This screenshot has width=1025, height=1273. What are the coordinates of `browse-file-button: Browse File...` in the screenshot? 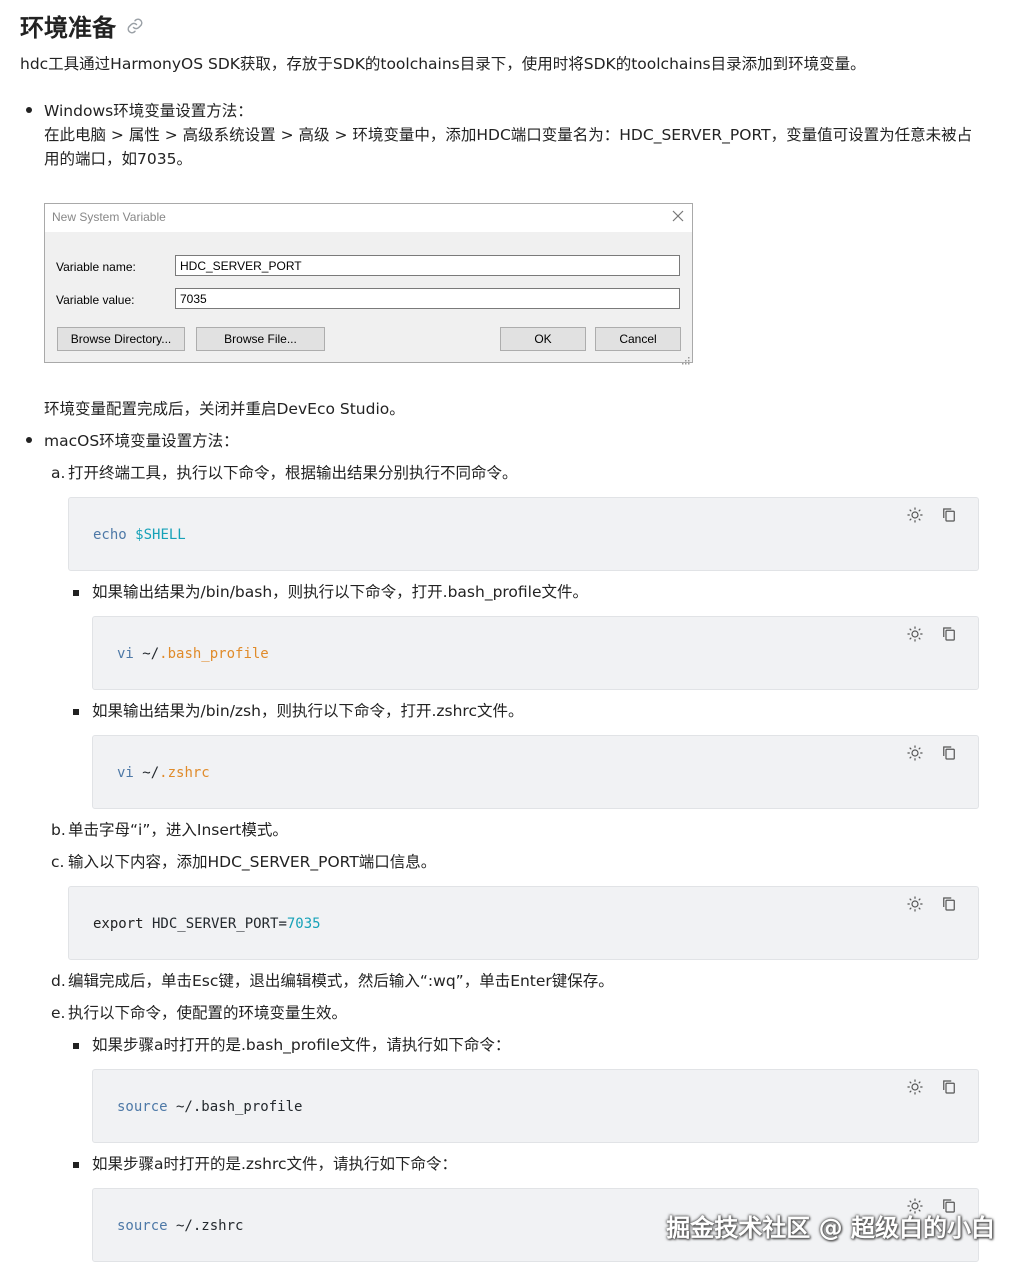 It's located at (260, 339).